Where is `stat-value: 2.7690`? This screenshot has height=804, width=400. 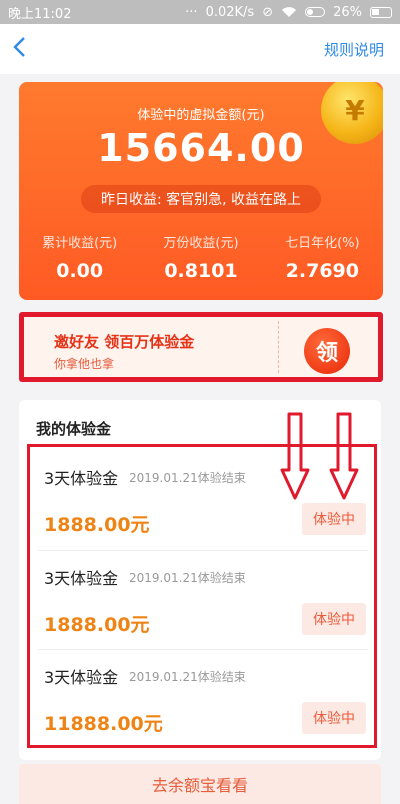
stat-value: 2.7690 is located at coordinates (322, 271).